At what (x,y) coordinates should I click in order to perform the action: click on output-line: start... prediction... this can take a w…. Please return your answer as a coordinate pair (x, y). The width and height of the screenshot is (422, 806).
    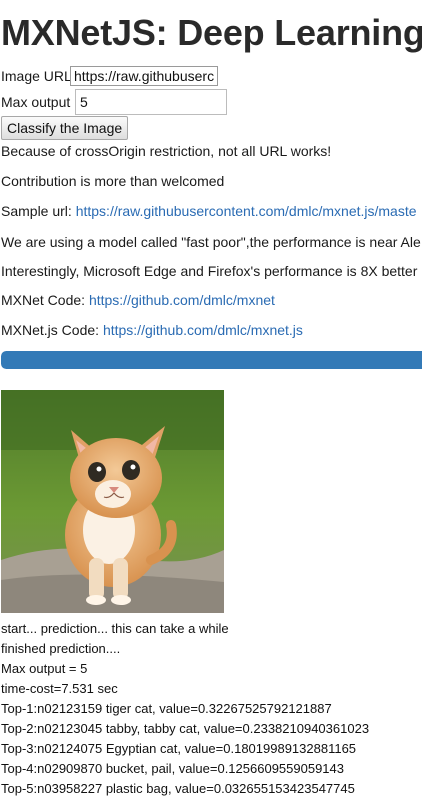
    Looking at the image, I should click on (115, 628).